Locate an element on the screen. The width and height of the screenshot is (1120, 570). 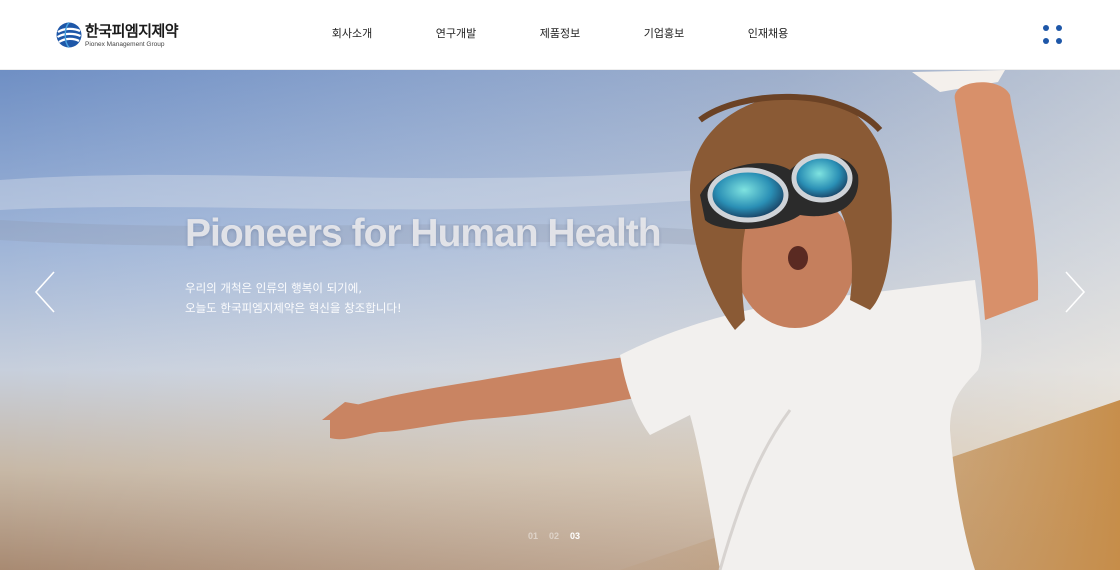
hero-subtitle-line-2: 오늘도 한국피엠지제약은 혁신을 창조합니다! is located at coordinates (293, 308).